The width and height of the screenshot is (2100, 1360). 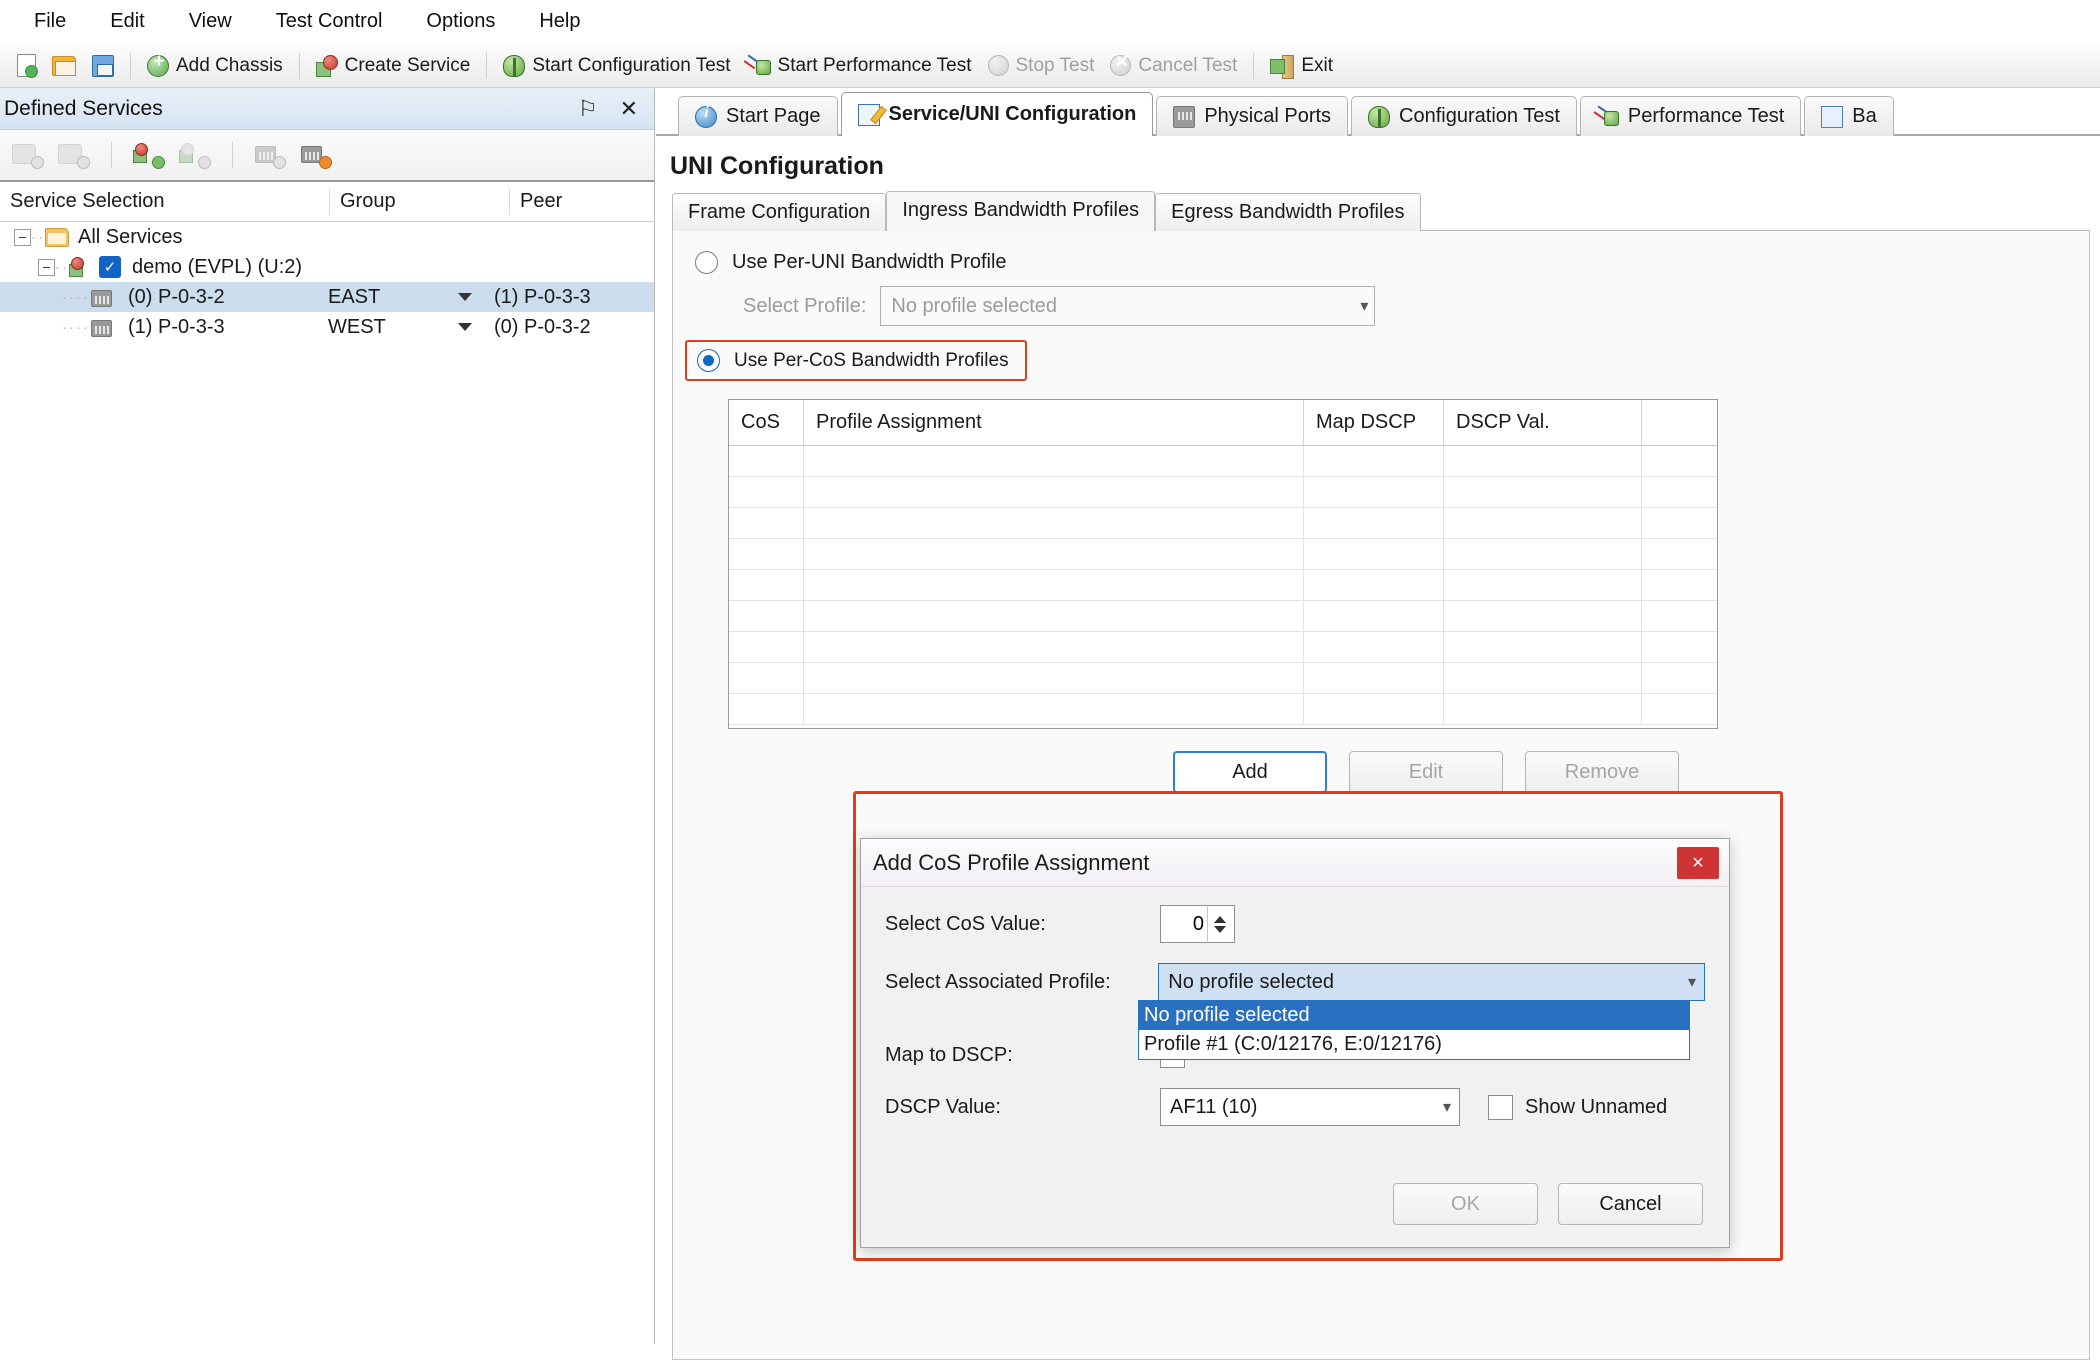 What do you see at coordinates (616, 66) in the screenshot?
I see `start-configuration-test-button: Start Configuration Test` at bounding box center [616, 66].